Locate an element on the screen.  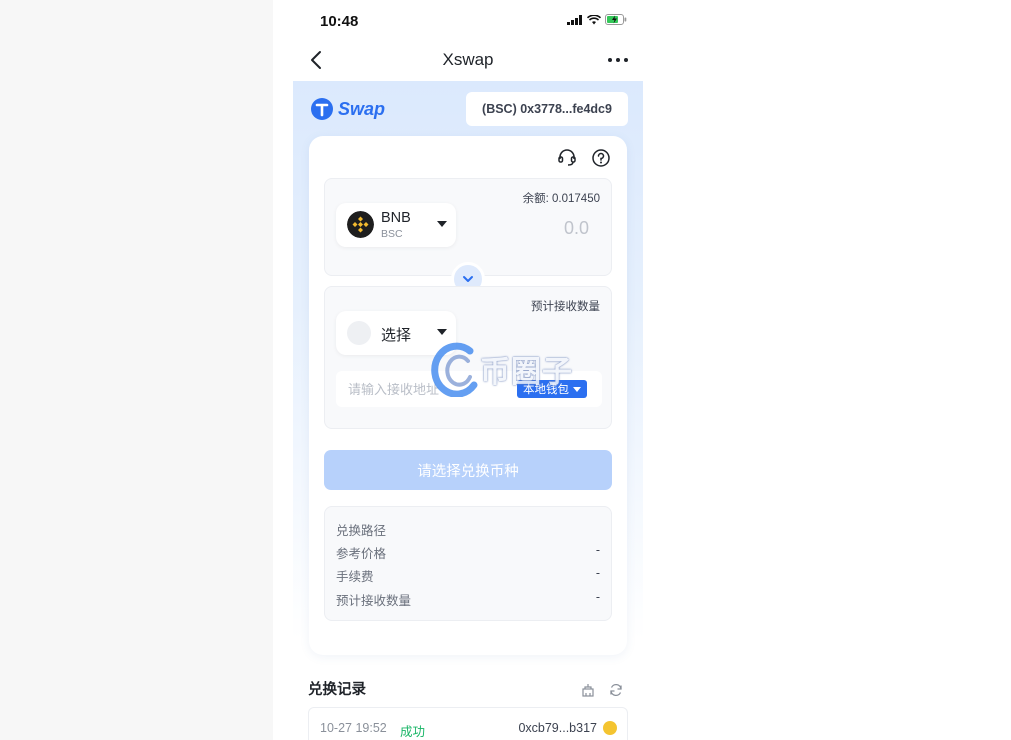
clear-icon is located at coordinates (588, 690).